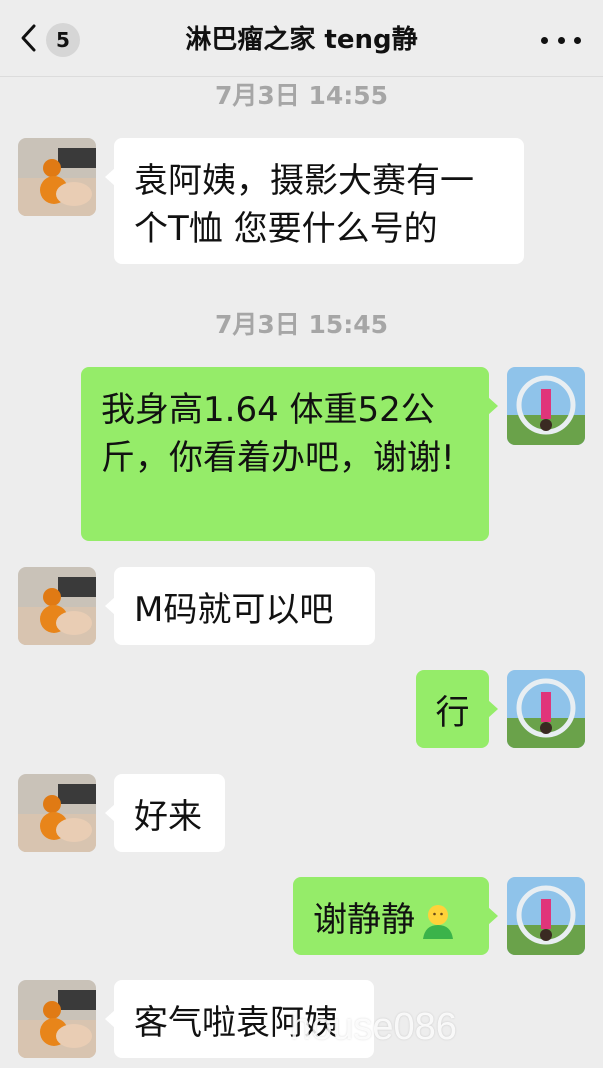 Image resolution: width=603 pixels, height=1068 pixels. Describe the element at coordinates (457, 709) in the screenshot. I see `message-bubble-outgoing: 行` at that location.